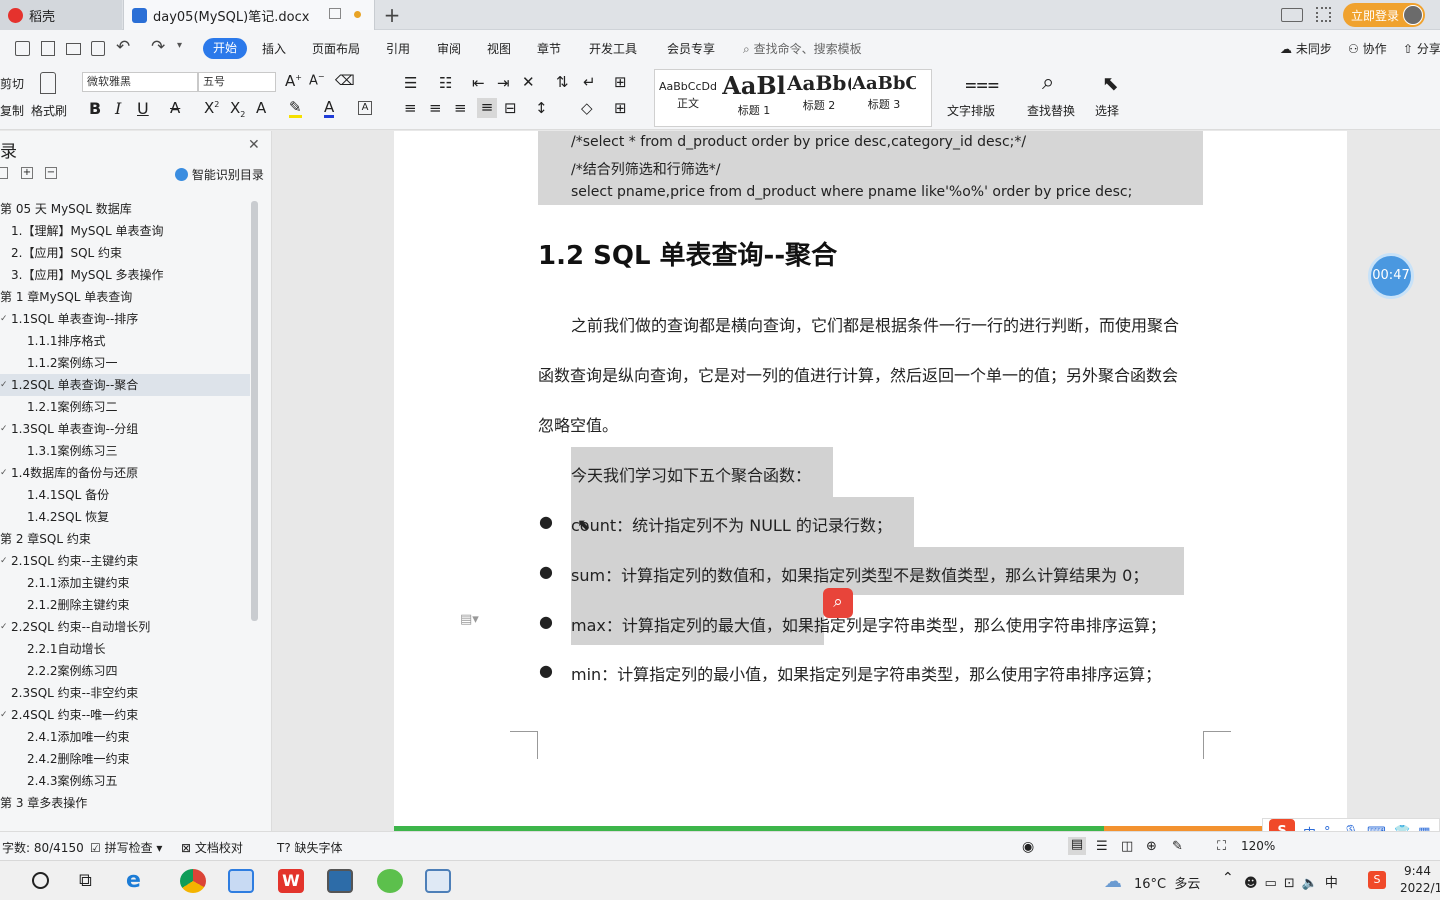 The image size is (1440, 900). I want to click on show-marks-icon: ↵, so click(589, 82).